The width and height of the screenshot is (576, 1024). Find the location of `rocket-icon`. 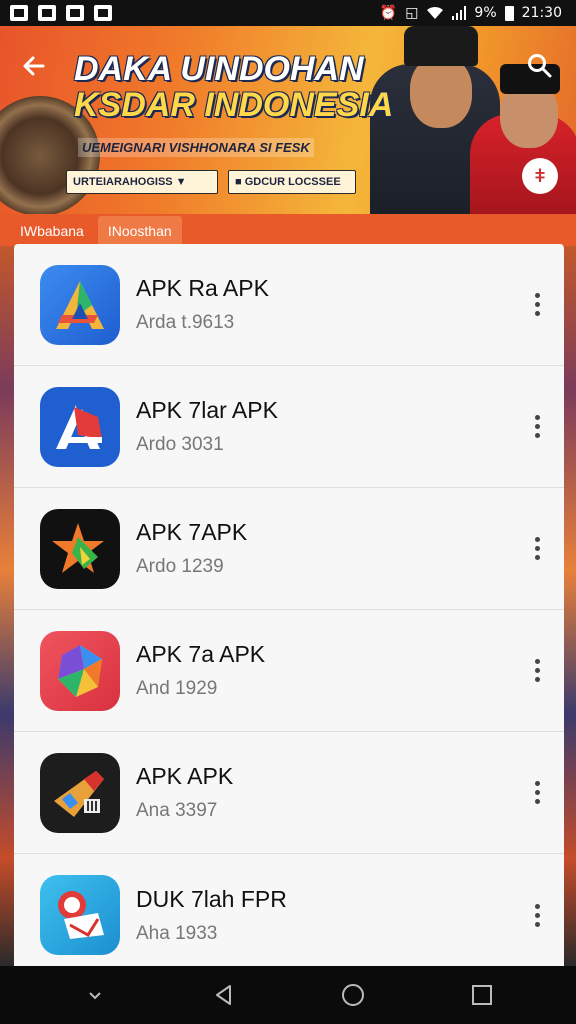

rocket-icon is located at coordinates (80, 792).